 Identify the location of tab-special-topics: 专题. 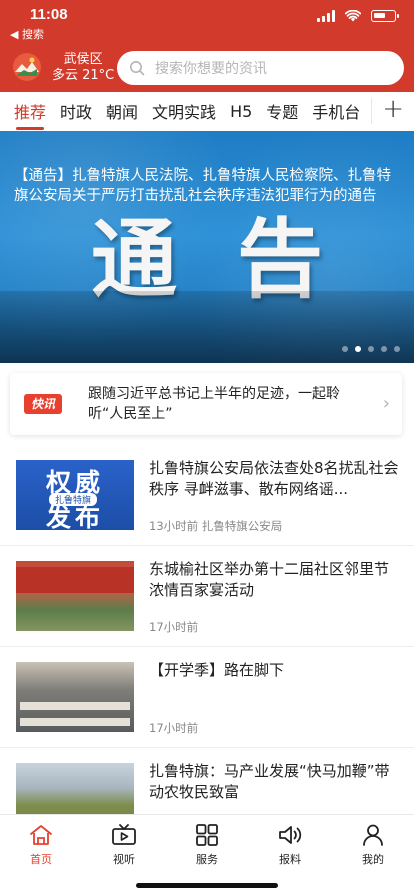
(282, 111).